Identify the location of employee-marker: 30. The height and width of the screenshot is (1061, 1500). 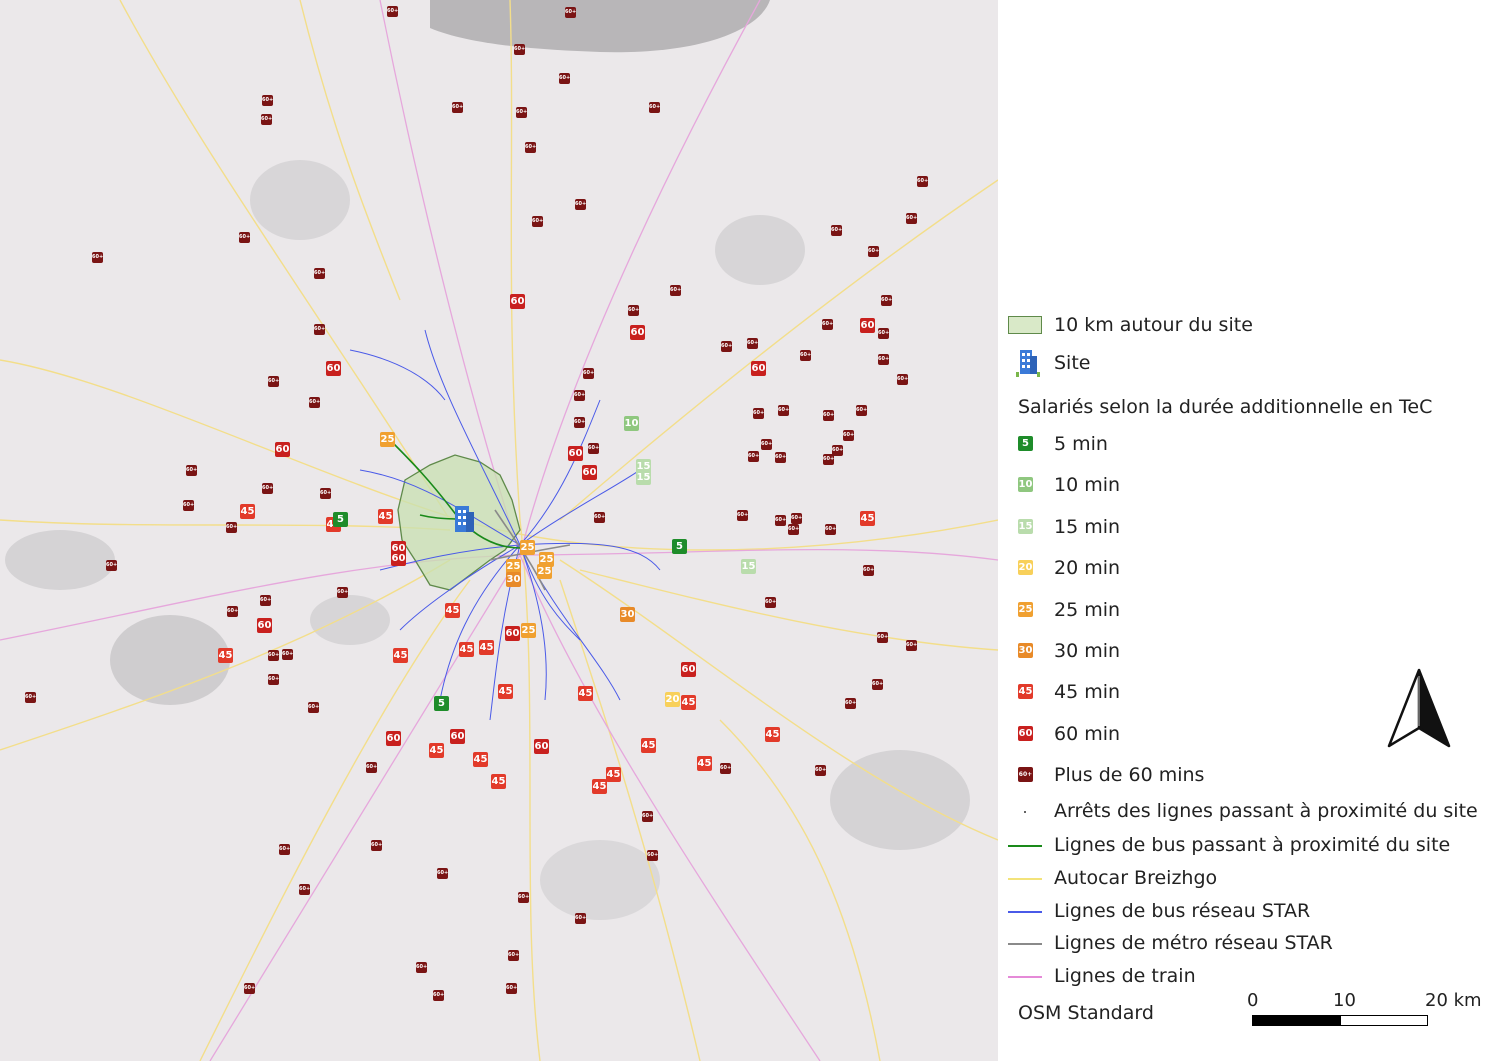
(627, 614).